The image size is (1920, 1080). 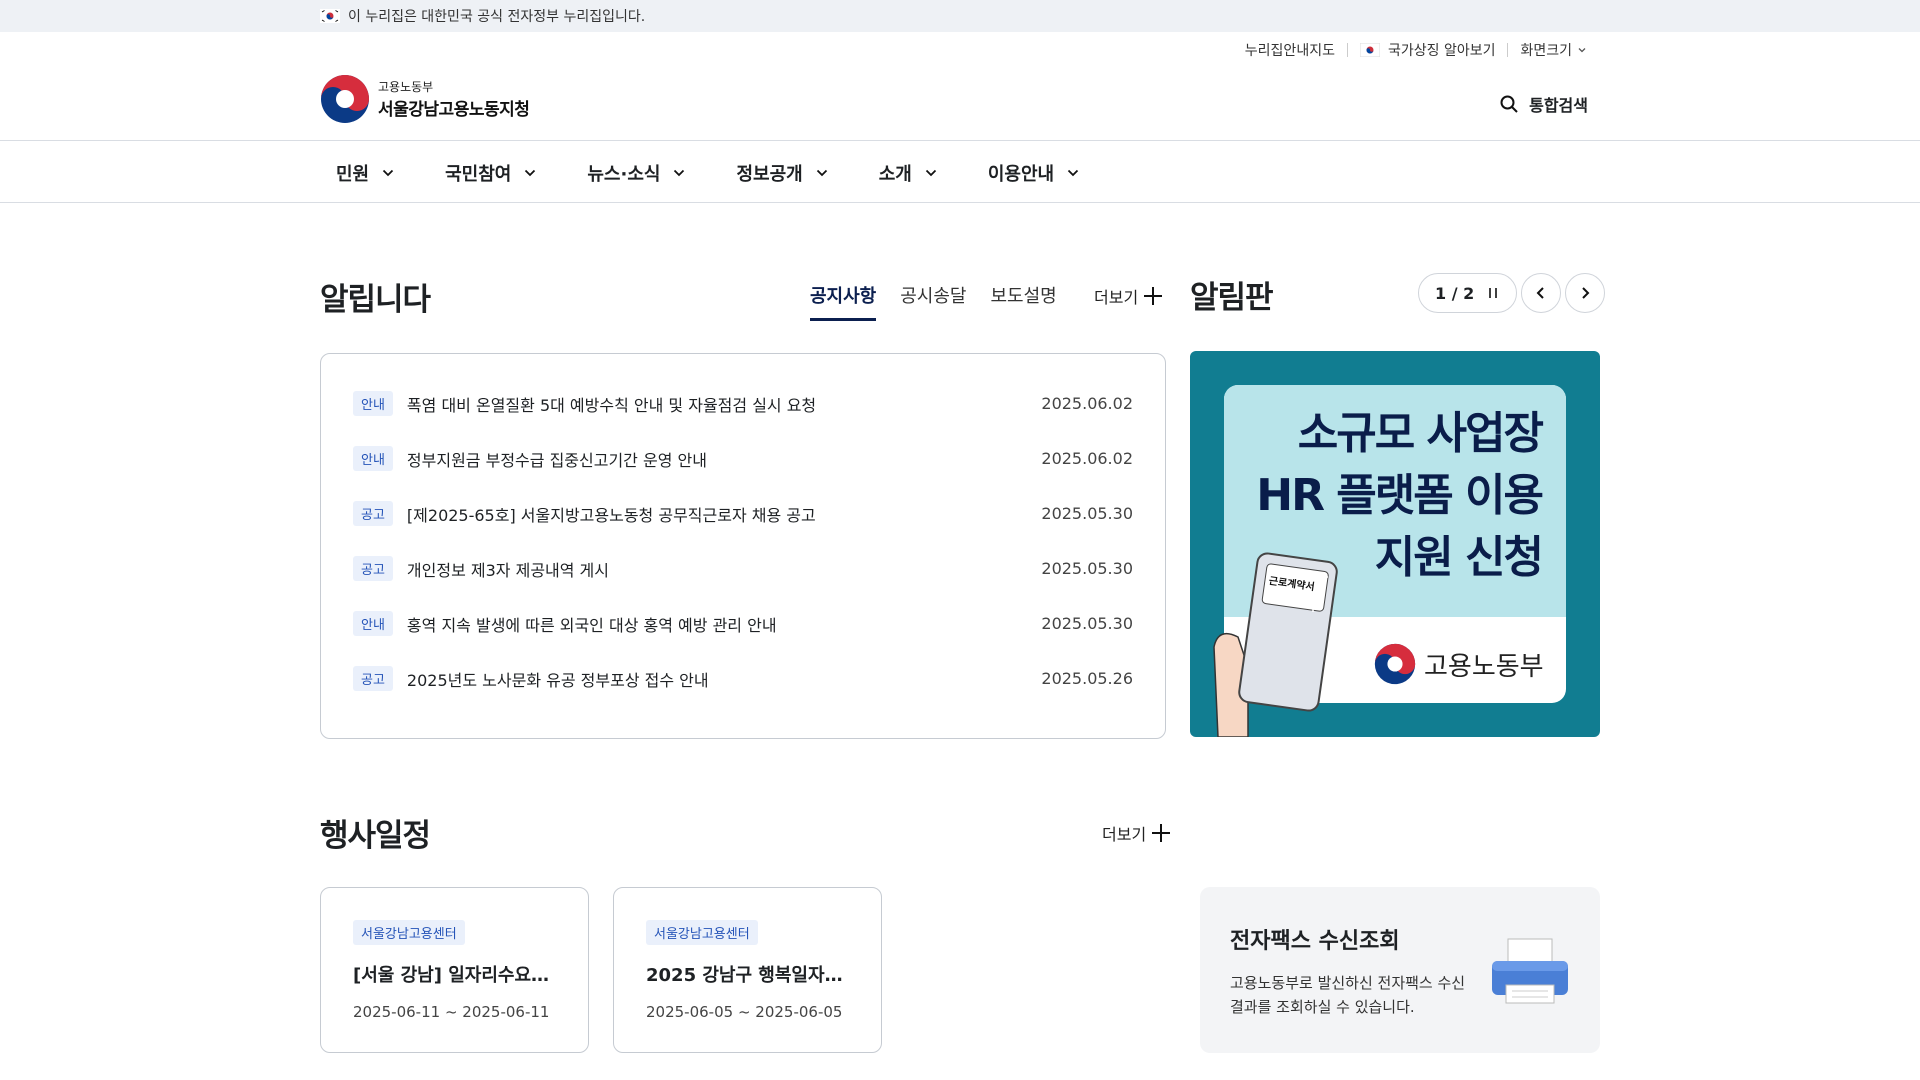 I want to click on notice-row: 안내 정부지원금 부정수급 집중신고기간 운영 안내 2025.06.02, so click(x=743, y=458).